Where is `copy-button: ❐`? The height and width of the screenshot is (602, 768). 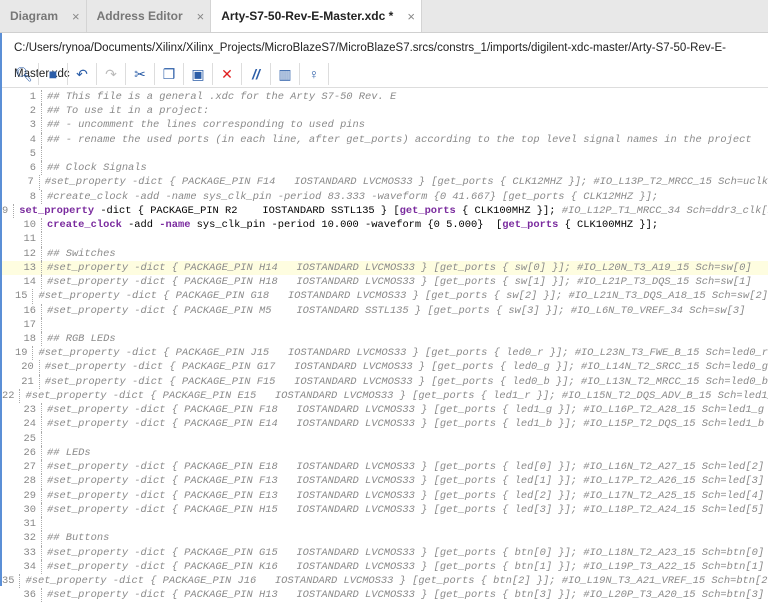 copy-button: ❐ is located at coordinates (169, 74).